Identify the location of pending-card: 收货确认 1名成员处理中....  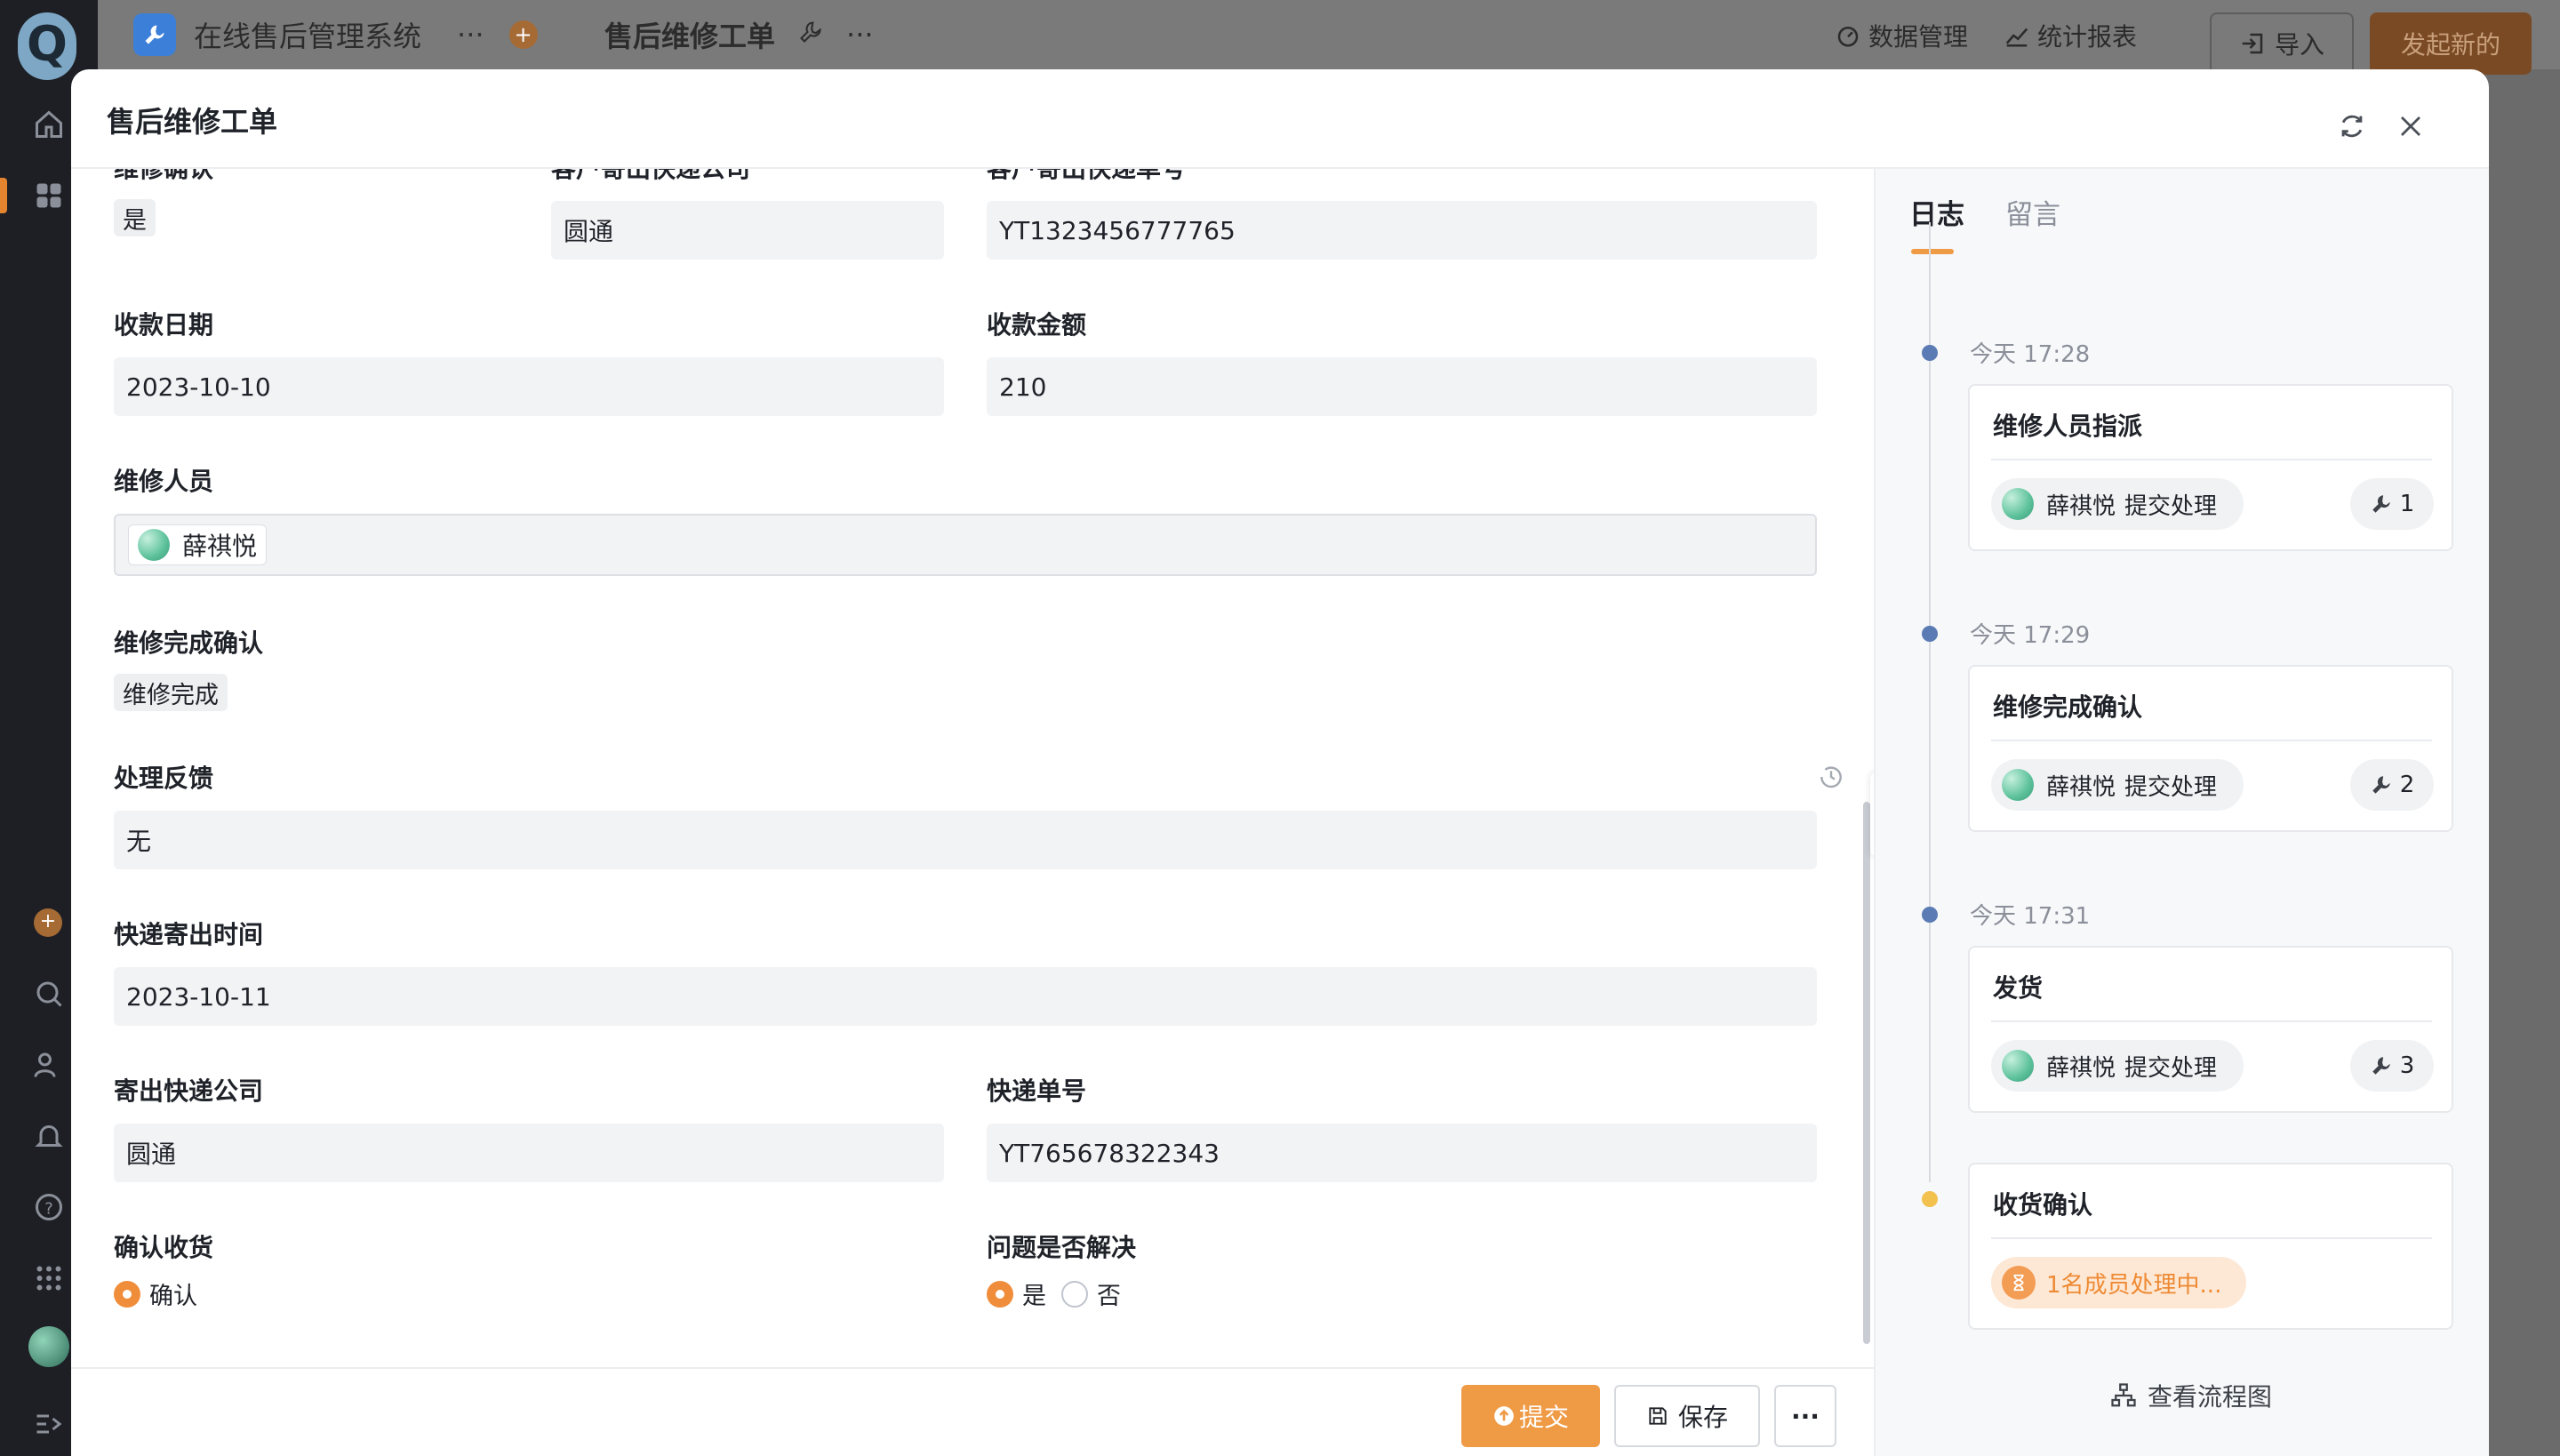
(2210, 1246).